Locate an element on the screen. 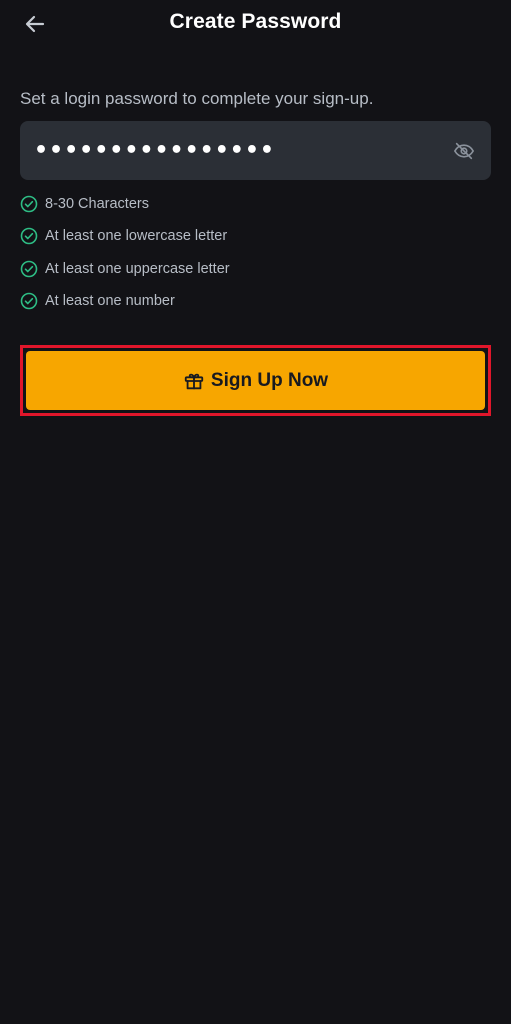  highlight-frame: Sign Up Now is located at coordinates (255, 380).